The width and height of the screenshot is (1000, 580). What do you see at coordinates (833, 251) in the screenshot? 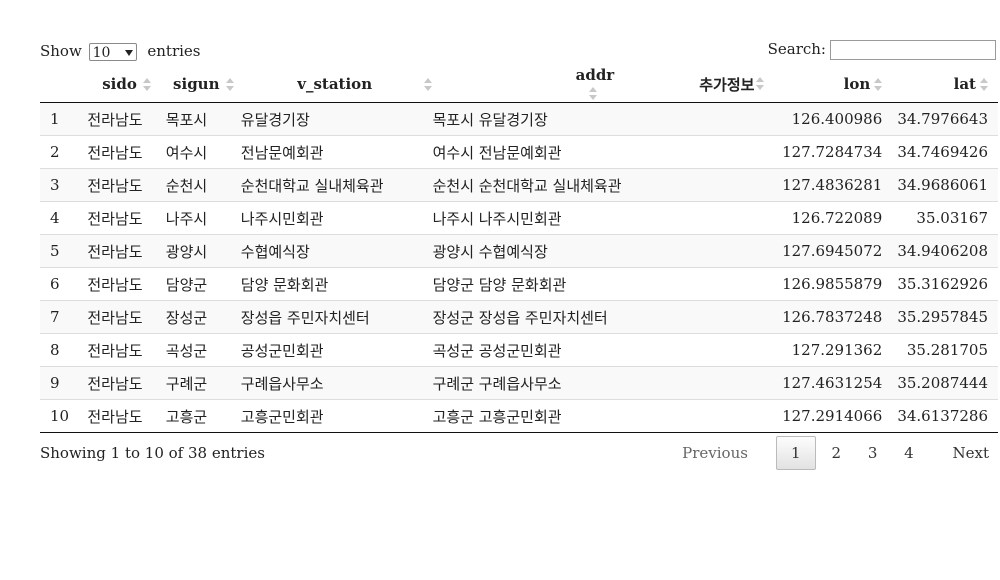
I see `cell-lon: 127.6945072` at bounding box center [833, 251].